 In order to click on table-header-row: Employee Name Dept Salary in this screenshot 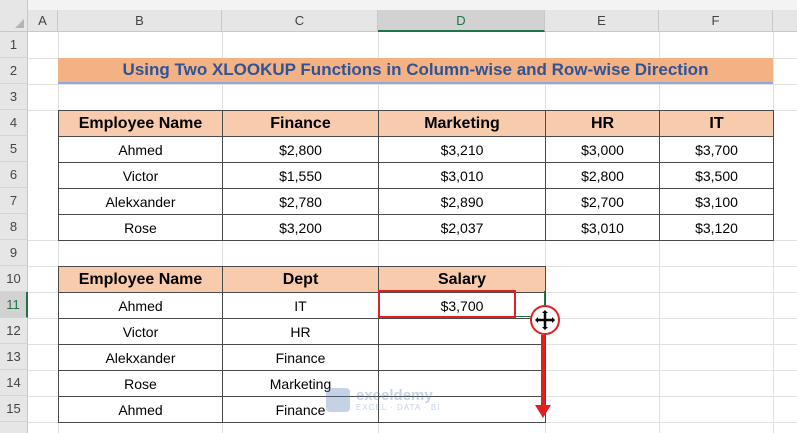, I will do `click(302, 279)`.